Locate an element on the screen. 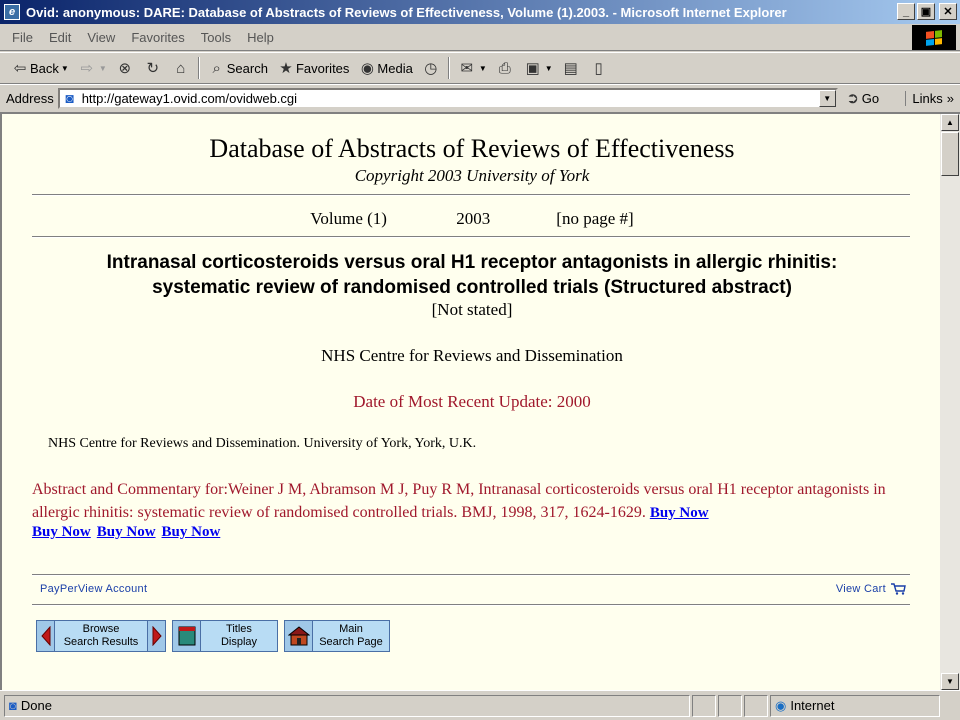  window-controls: _ ▣ ✕ is located at coordinates (927, 11).